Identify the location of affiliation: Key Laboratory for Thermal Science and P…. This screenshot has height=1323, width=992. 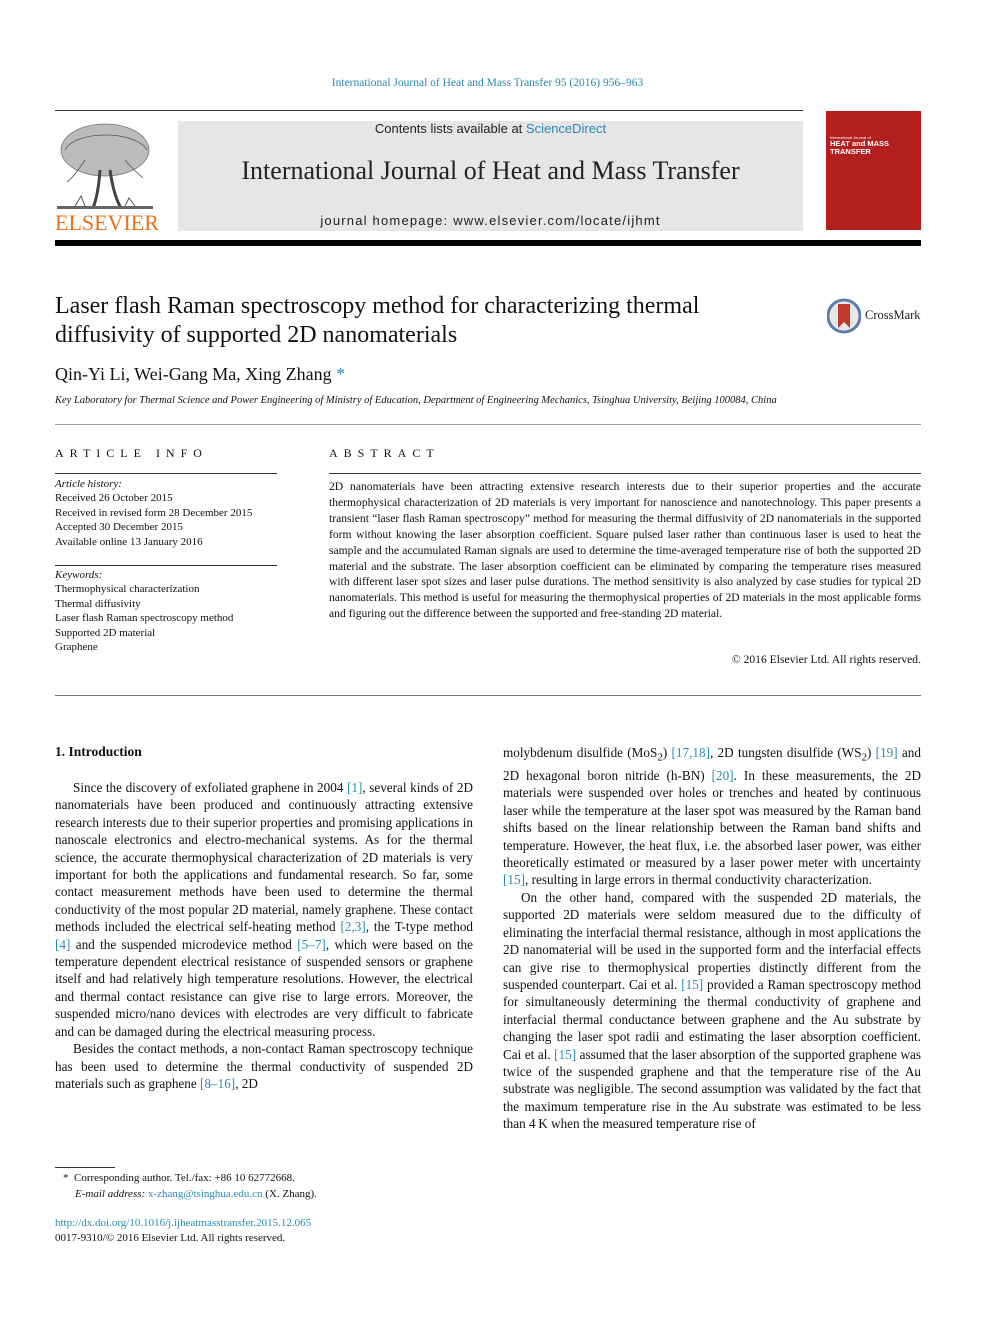
(416, 400).